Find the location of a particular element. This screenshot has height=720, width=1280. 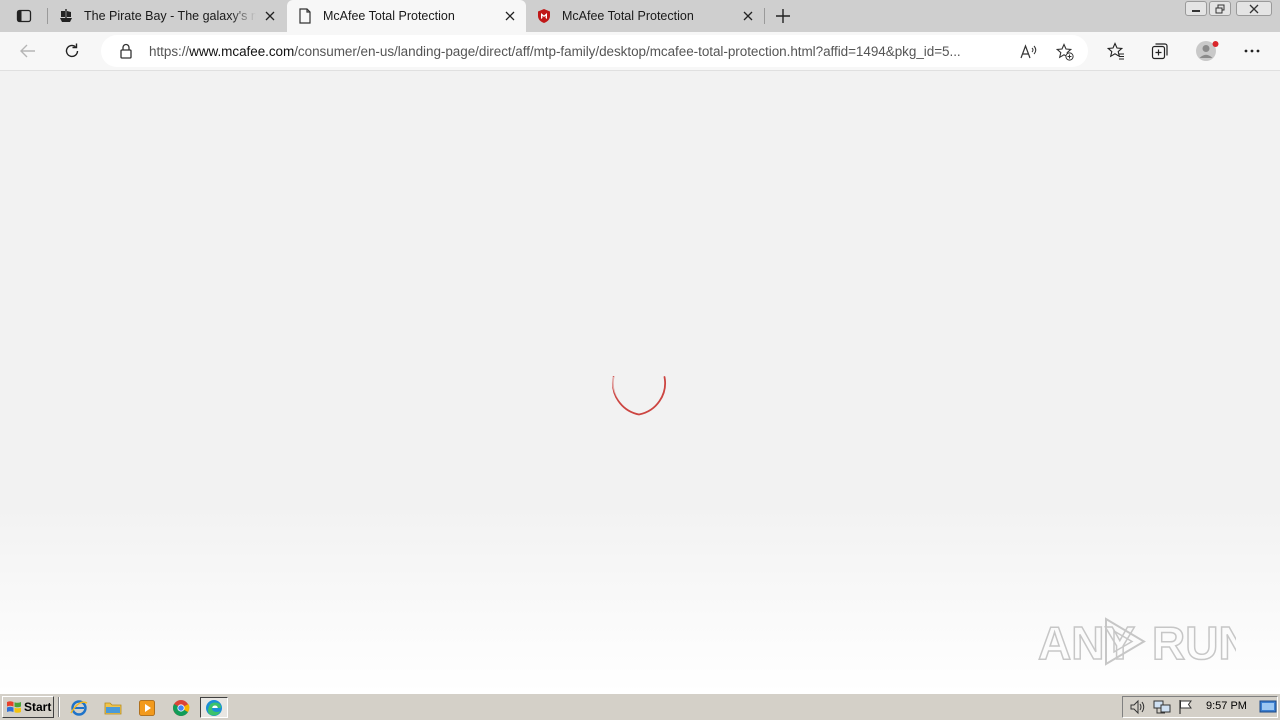

taskbar-file-explorer is located at coordinates (113, 707).